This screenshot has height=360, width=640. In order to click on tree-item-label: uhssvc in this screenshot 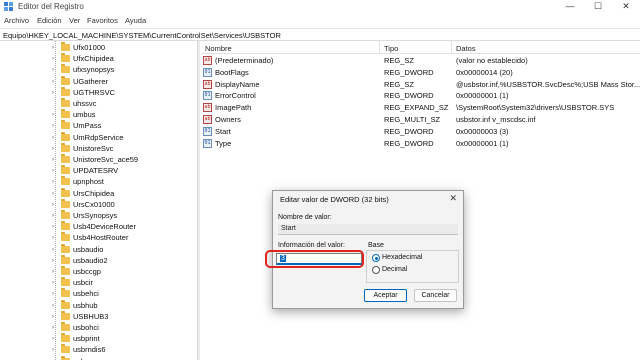, I will do `click(84, 103)`.